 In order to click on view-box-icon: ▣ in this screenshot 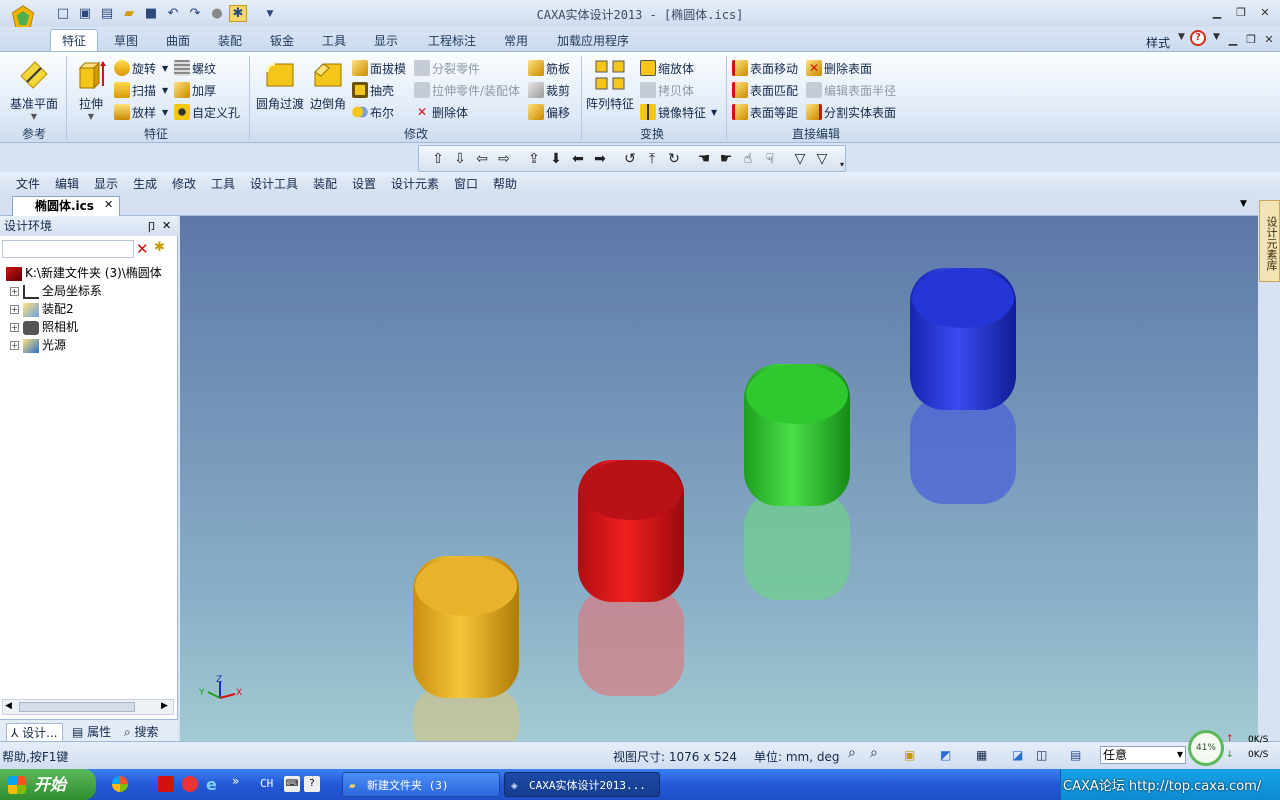, I will do `click(909, 755)`.